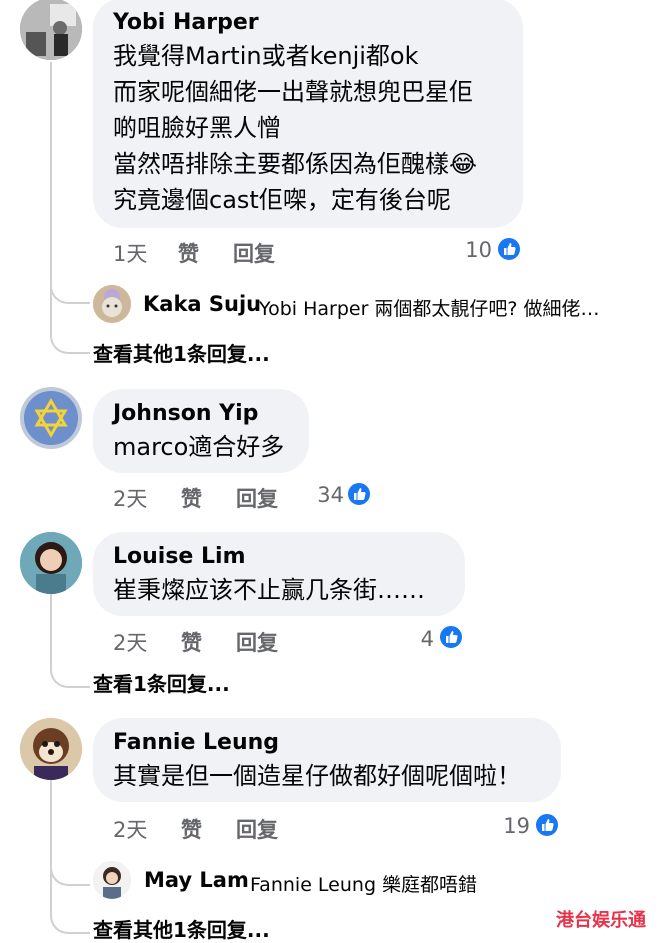 Image resolution: width=660 pixels, height=943 pixels. I want to click on comment-text-line: 啲咀臉好黑人憎, so click(197, 128).